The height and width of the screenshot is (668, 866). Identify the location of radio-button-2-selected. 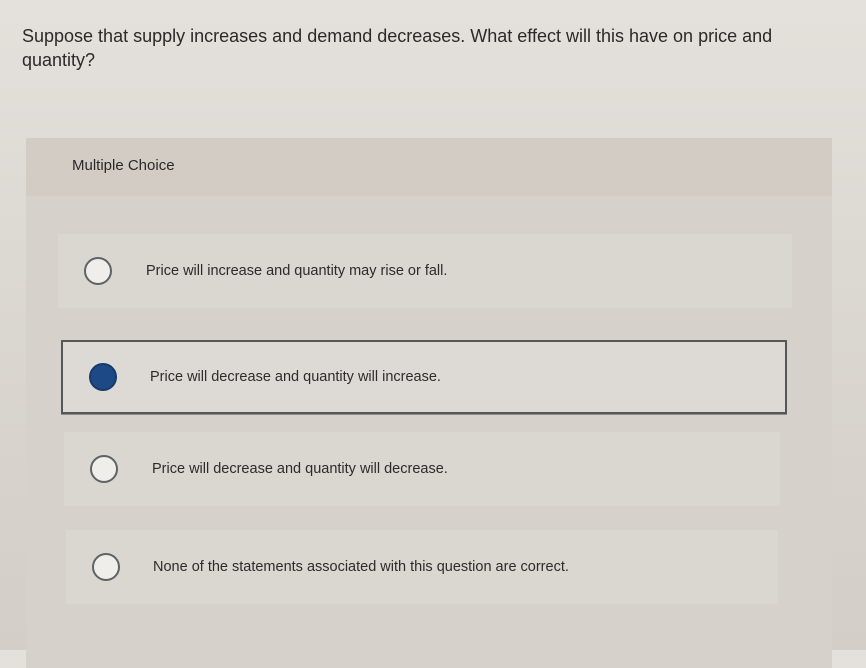
(103, 377).